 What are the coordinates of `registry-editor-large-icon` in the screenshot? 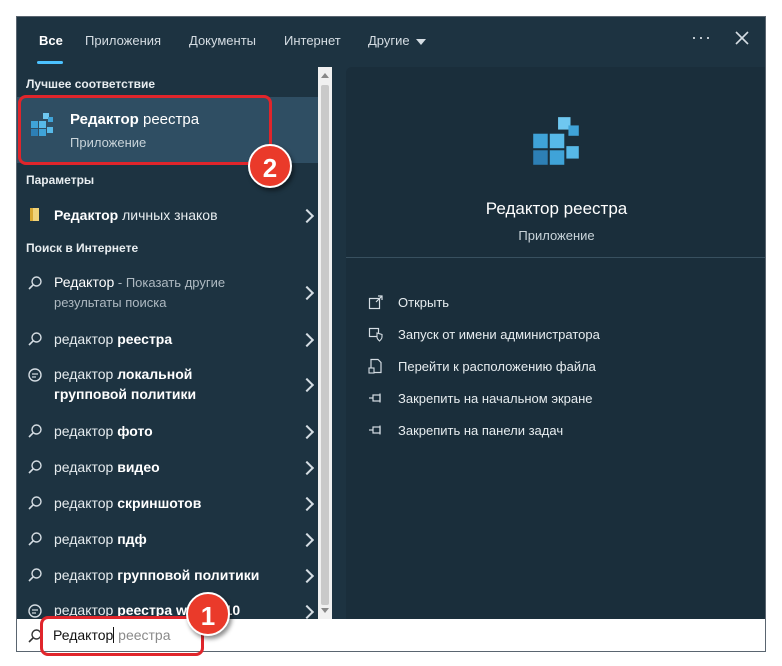 It's located at (556, 141).